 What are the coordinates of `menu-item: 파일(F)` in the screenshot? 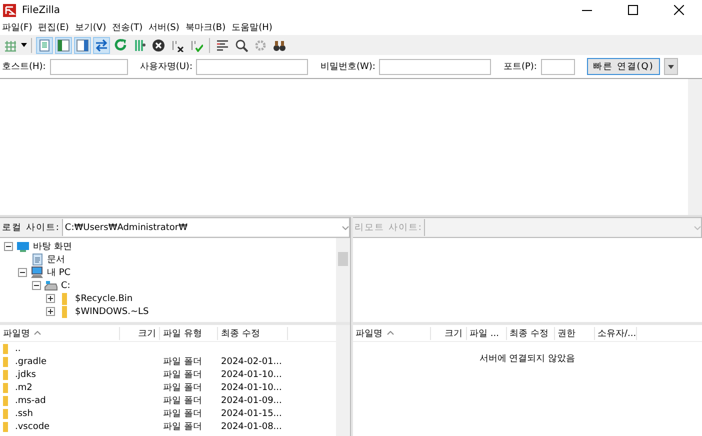 It's located at (18, 27).